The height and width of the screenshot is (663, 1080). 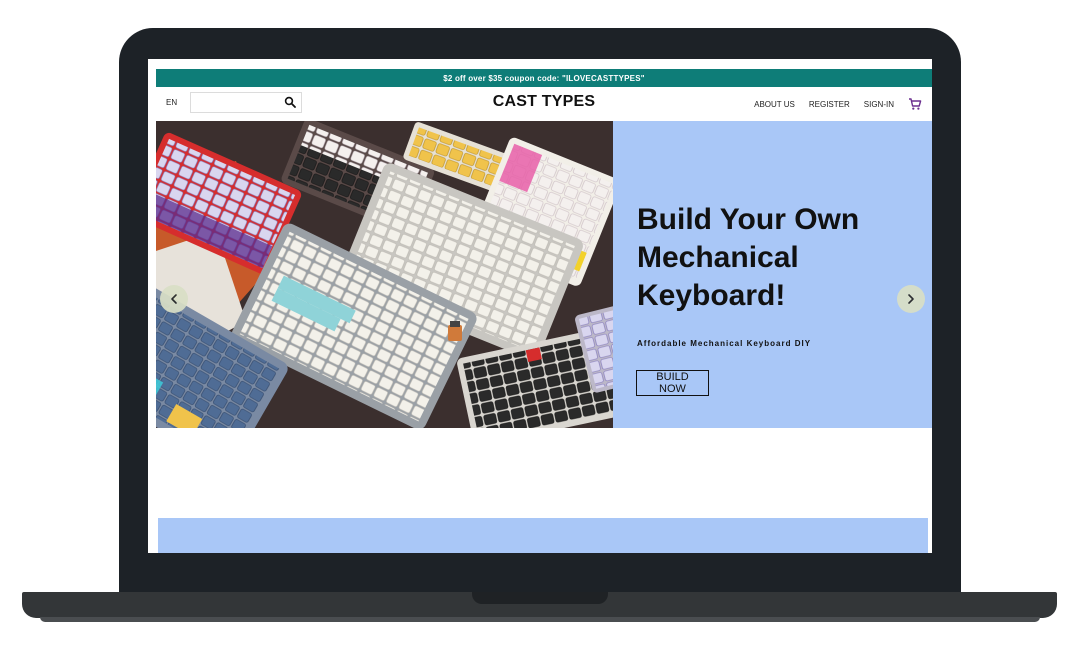 What do you see at coordinates (672, 383) in the screenshot?
I see `build-now-button: BUILD NOW` at bounding box center [672, 383].